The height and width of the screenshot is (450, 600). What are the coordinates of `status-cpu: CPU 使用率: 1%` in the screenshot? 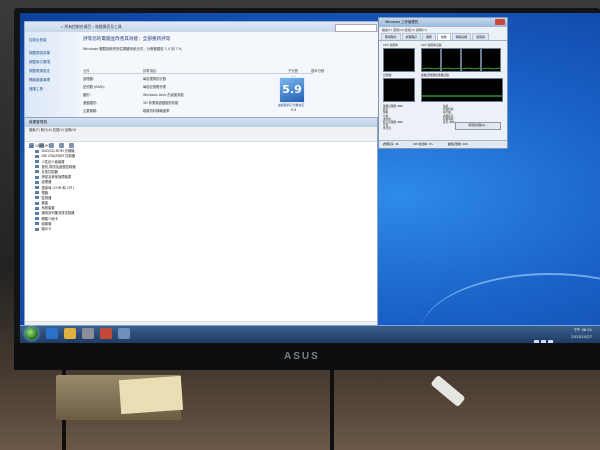 It's located at (423, 144).